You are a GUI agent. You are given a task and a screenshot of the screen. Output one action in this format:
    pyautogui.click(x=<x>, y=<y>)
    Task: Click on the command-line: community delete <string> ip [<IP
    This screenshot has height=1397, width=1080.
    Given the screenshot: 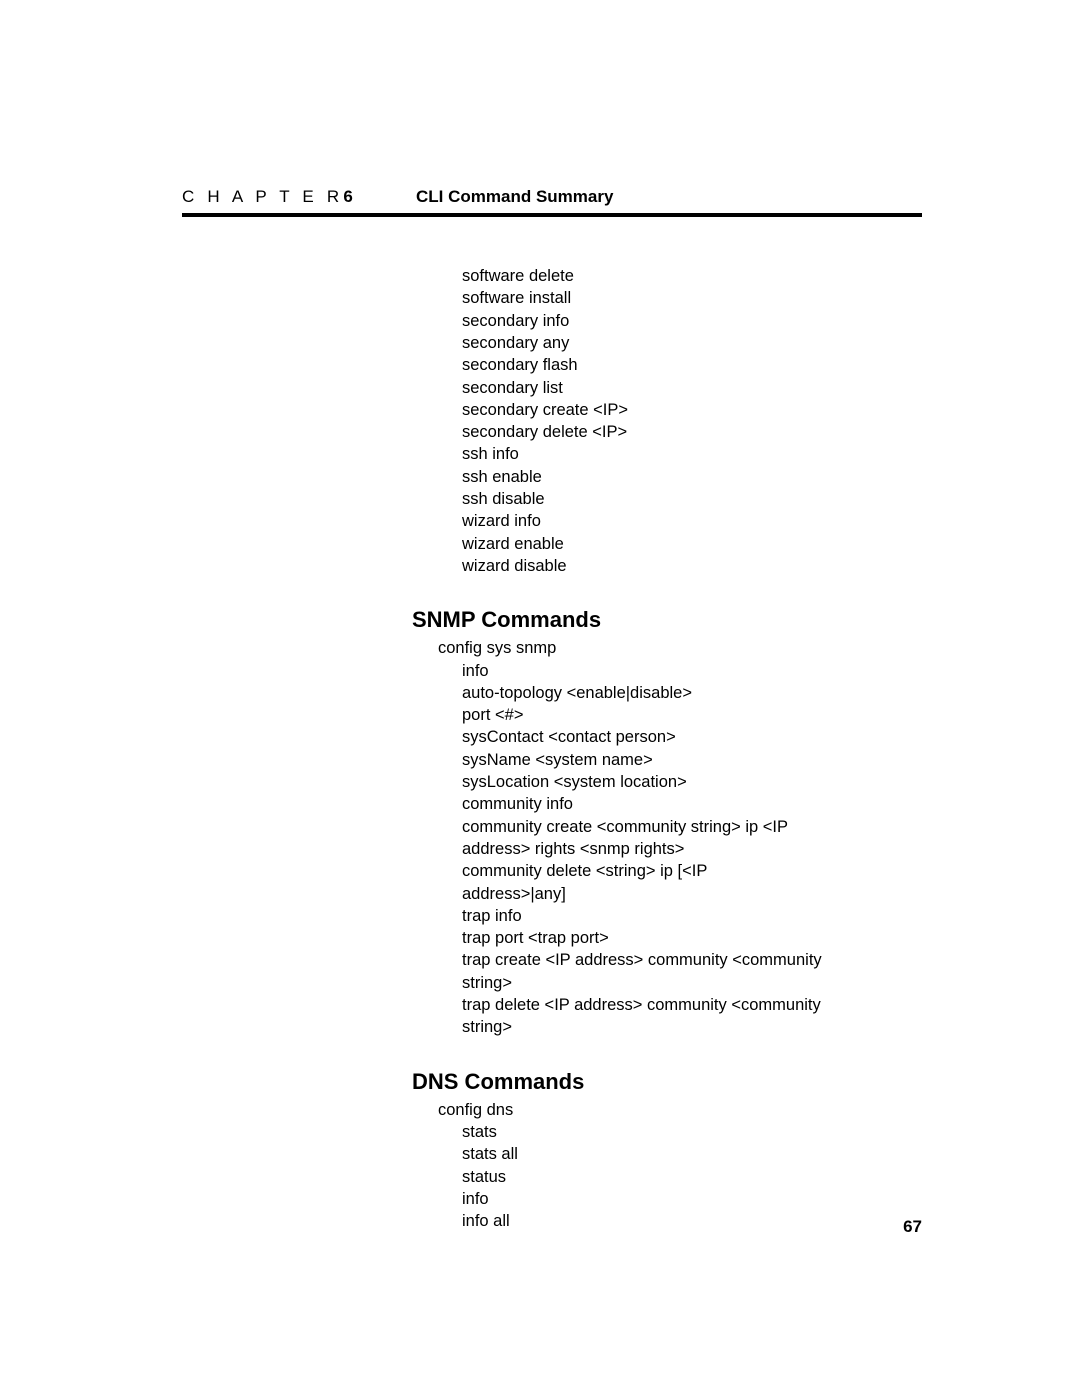 What is the action you would take?
    pyautogui.click(x=585, y=871)
    